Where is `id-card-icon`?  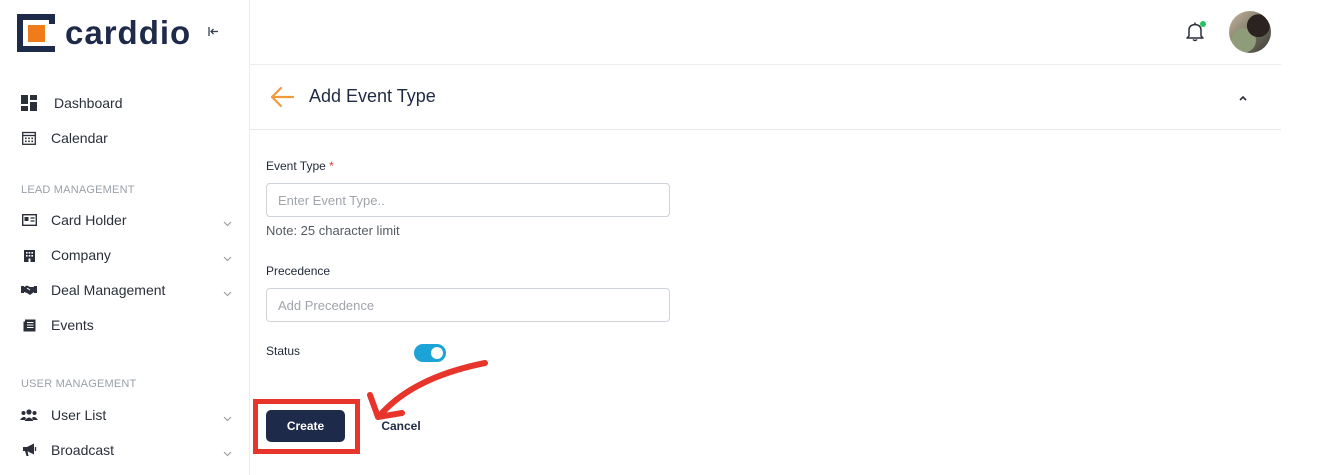
id-card-icon is located at coordinates (29, 220).